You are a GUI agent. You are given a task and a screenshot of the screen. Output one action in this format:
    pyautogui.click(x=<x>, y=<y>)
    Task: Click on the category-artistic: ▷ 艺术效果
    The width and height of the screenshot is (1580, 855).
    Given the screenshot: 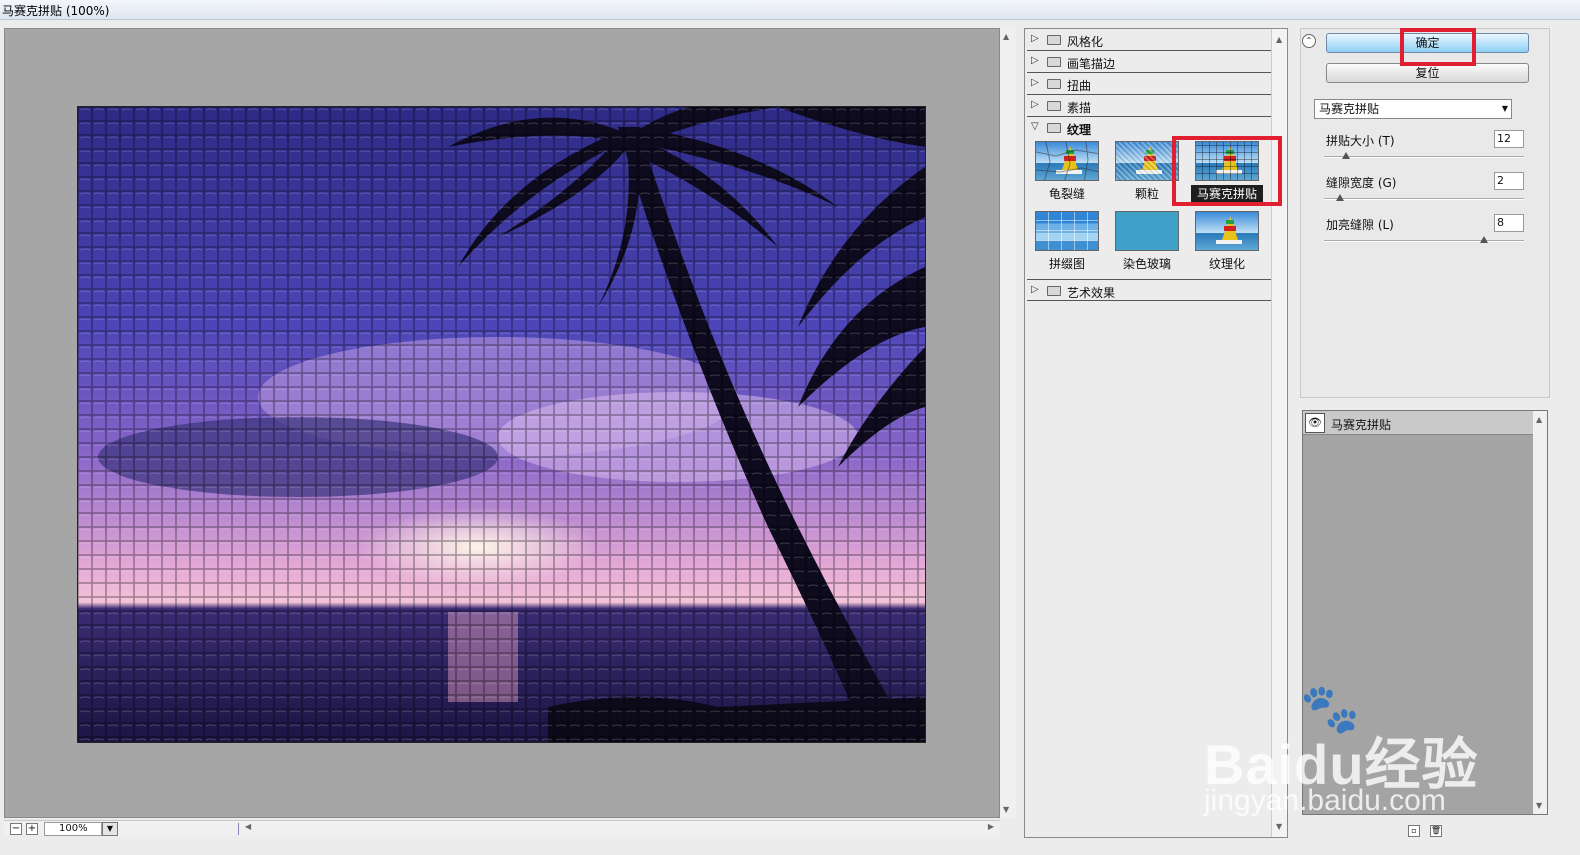 What is the action you would take?
    pyautogui.click(x=1149, y=290)
    